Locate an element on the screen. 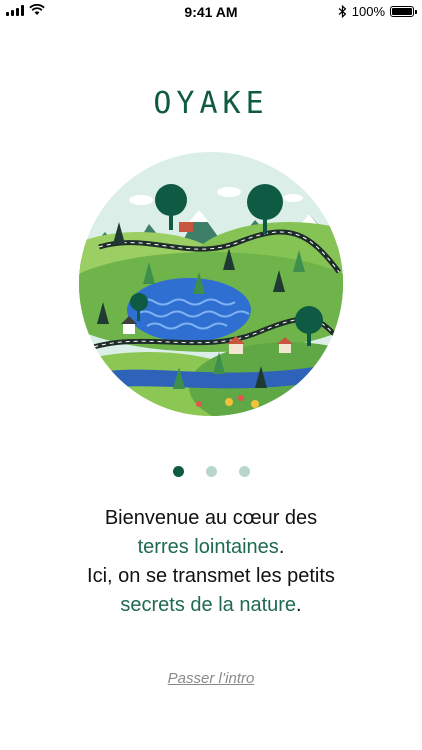  app-logo: OYAKE is located at coordinates (211, 103).